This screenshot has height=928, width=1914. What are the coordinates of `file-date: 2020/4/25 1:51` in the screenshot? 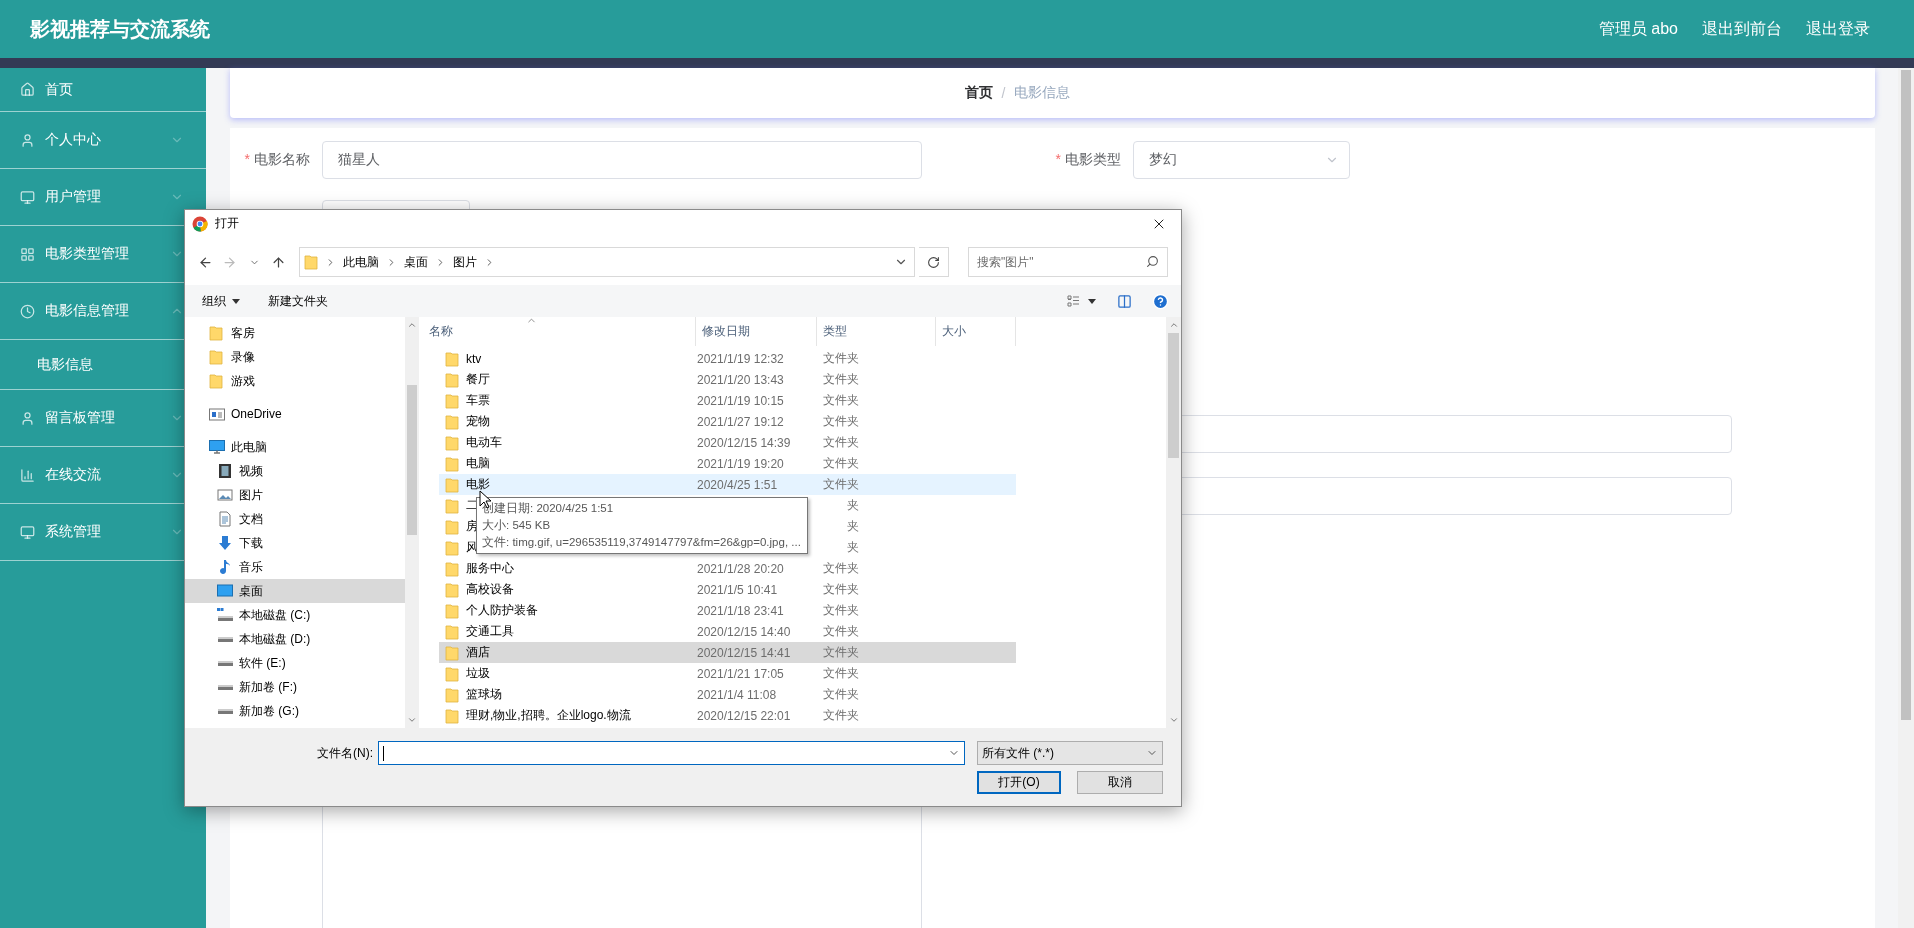 It's located at (737, 484).